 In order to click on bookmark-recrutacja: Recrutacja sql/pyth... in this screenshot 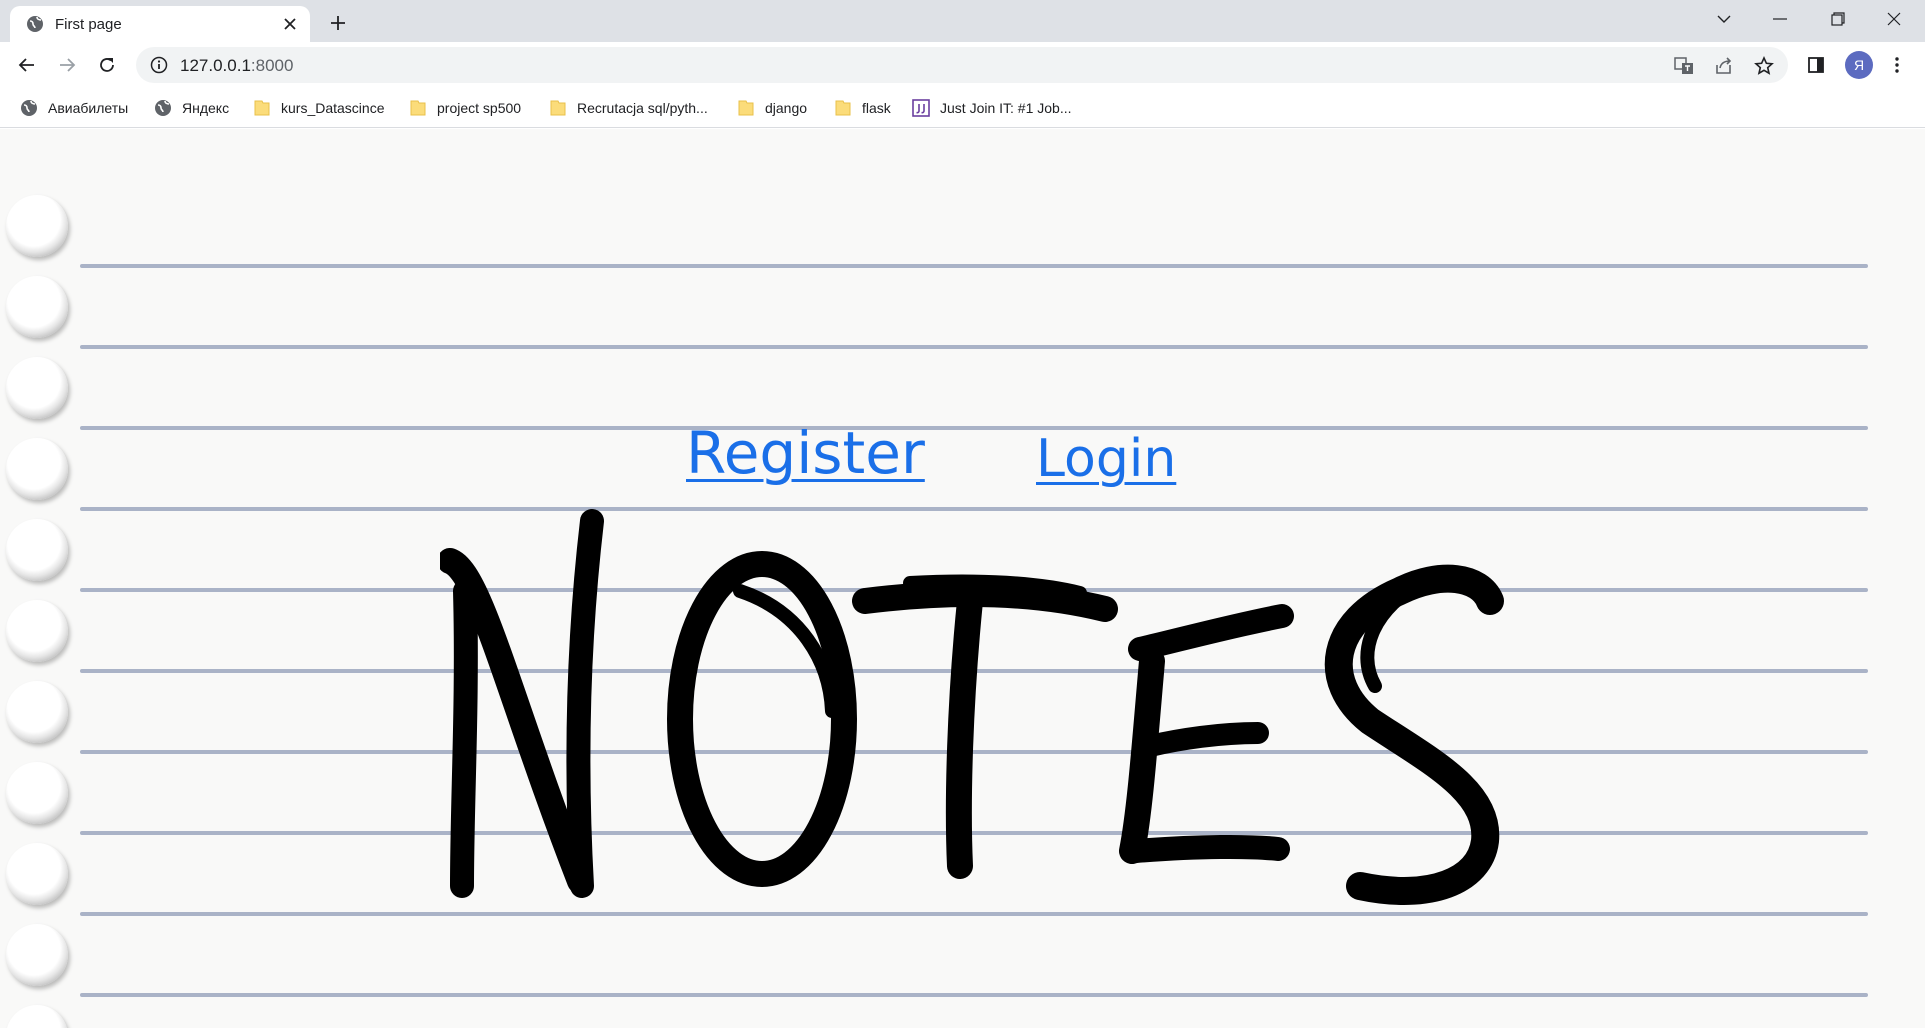, I will do `click(628, 108)`.